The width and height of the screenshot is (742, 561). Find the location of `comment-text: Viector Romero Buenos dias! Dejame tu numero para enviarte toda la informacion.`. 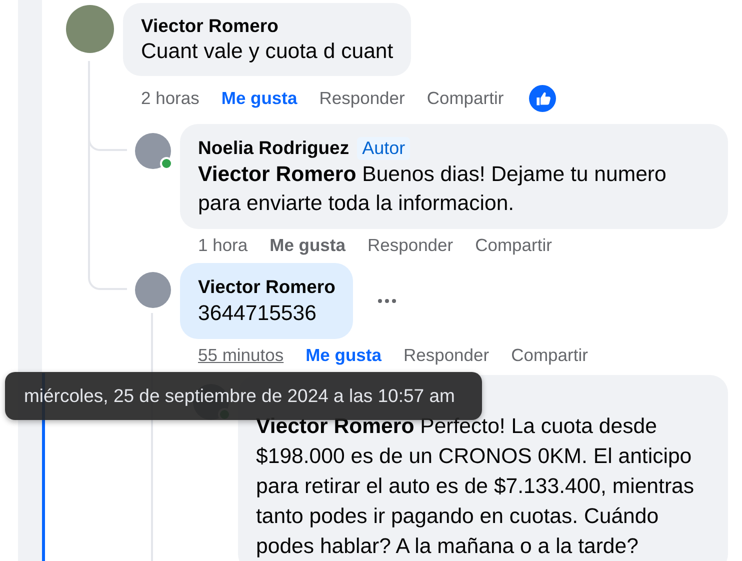

comment-text: Viector Romero Buenos dias! Dejame tu numero para enviarte toda la informacion. is located at coordinates (433, 189).